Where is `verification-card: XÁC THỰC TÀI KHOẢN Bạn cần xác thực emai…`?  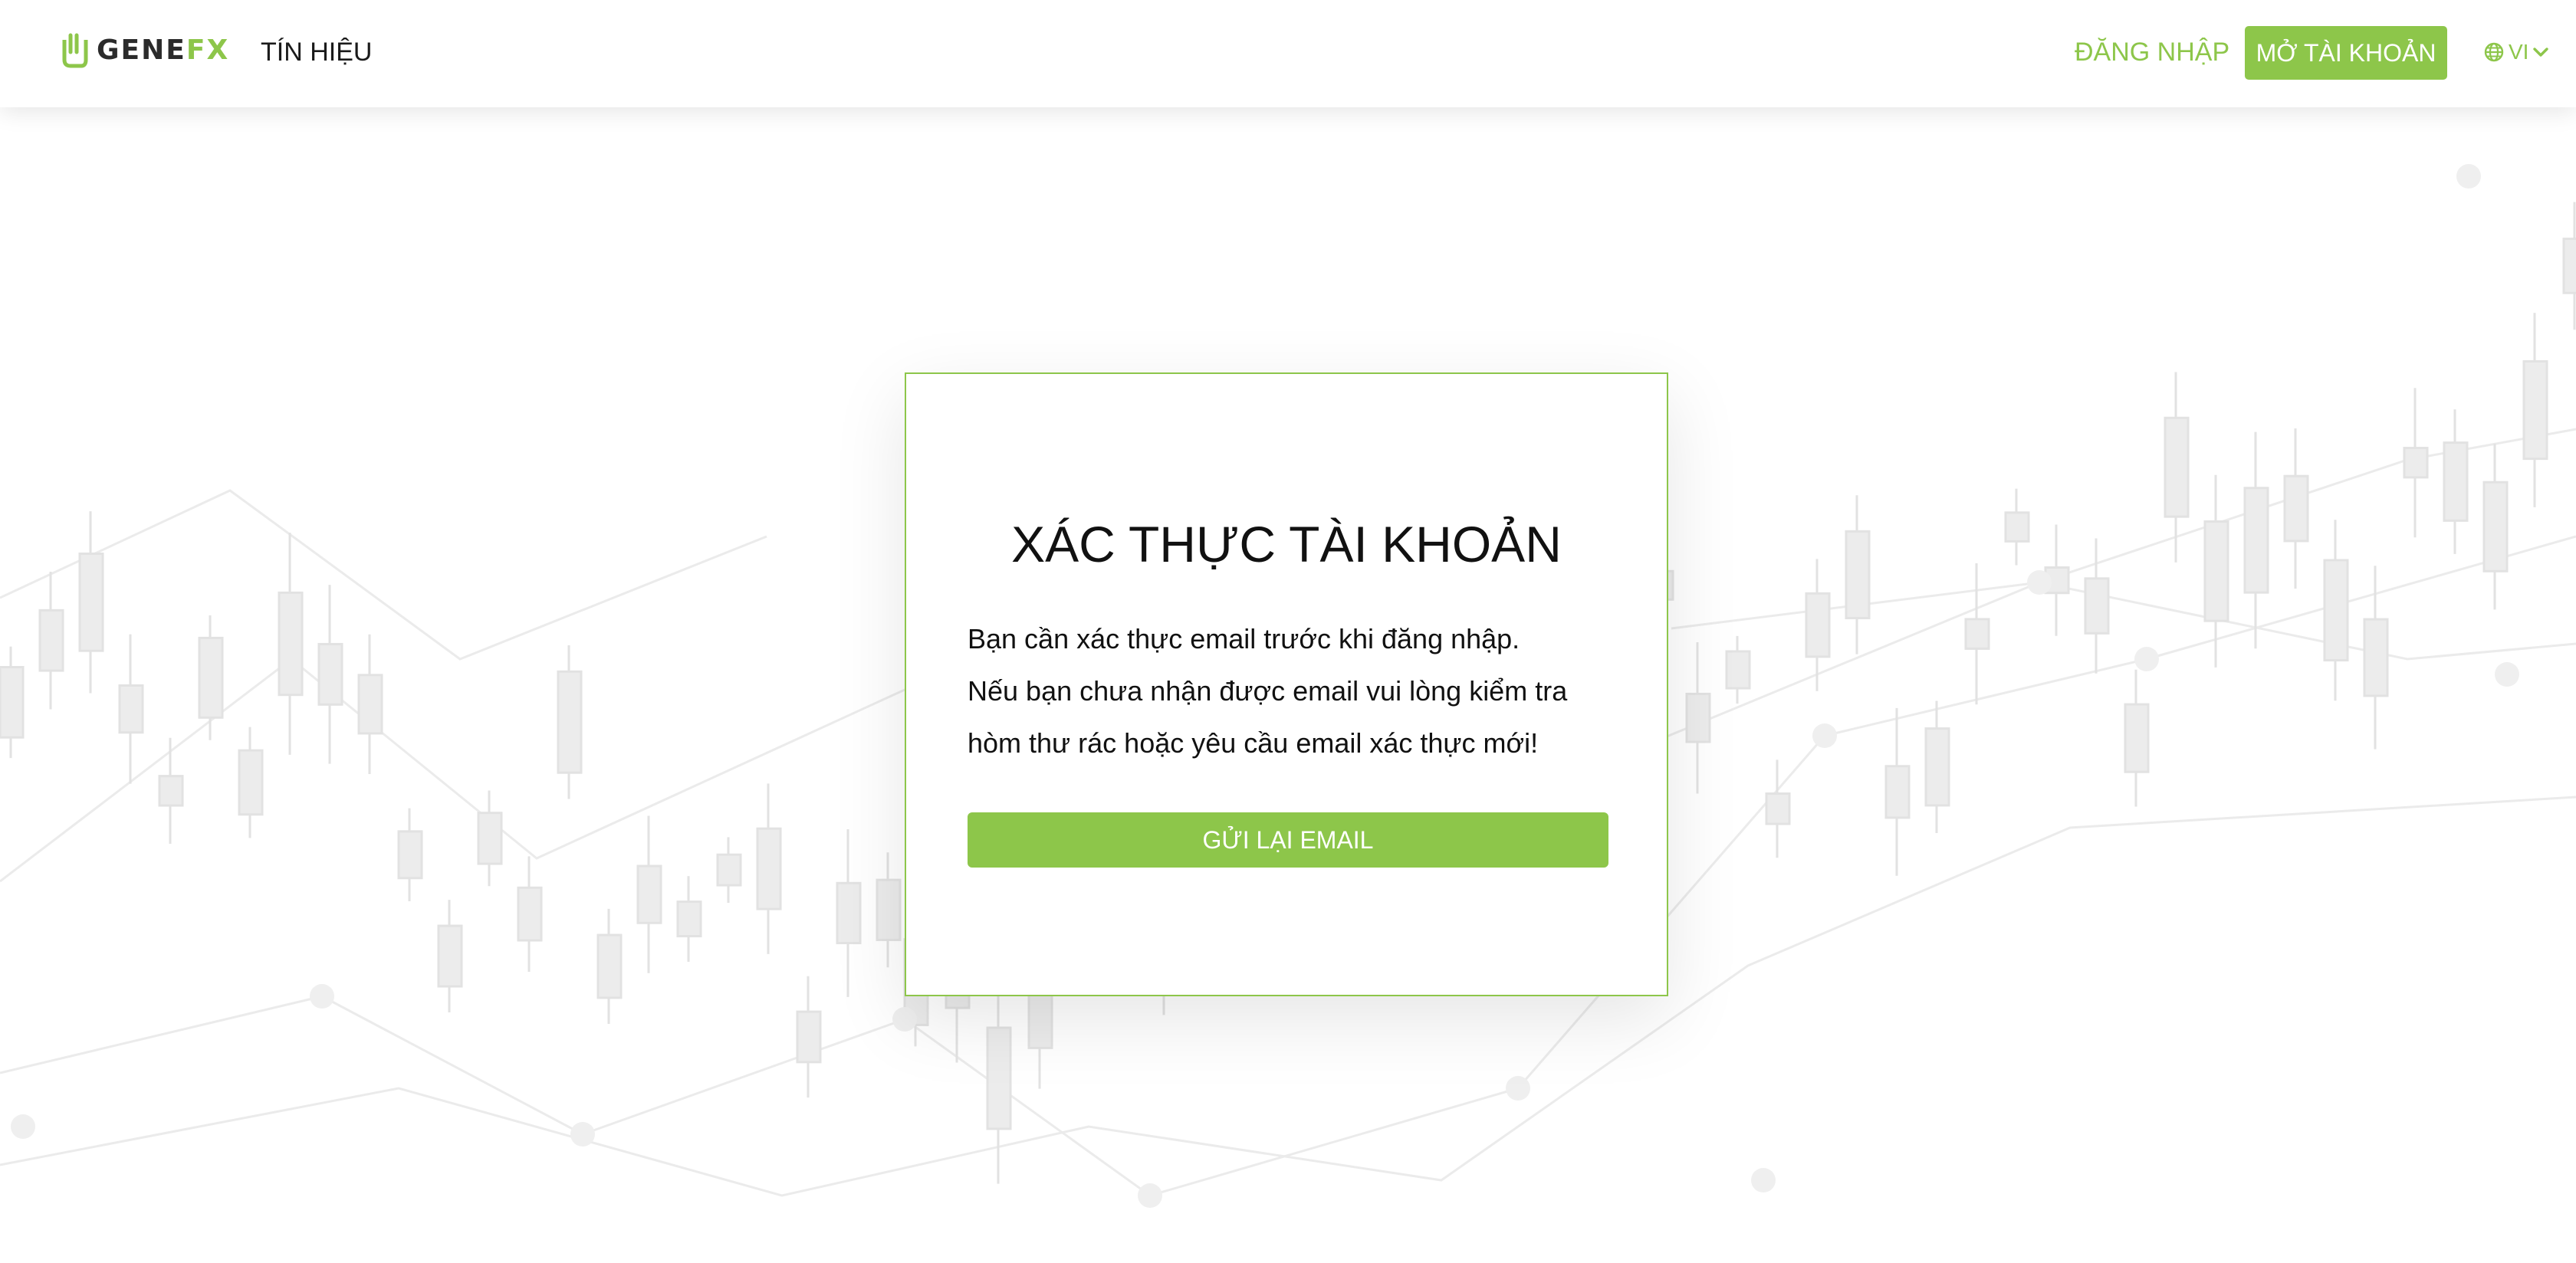 verification-card: XÁC THỰC TÀI KHOẢN Bạn cần xác thực emai… is located at coordinates (1286, 684).